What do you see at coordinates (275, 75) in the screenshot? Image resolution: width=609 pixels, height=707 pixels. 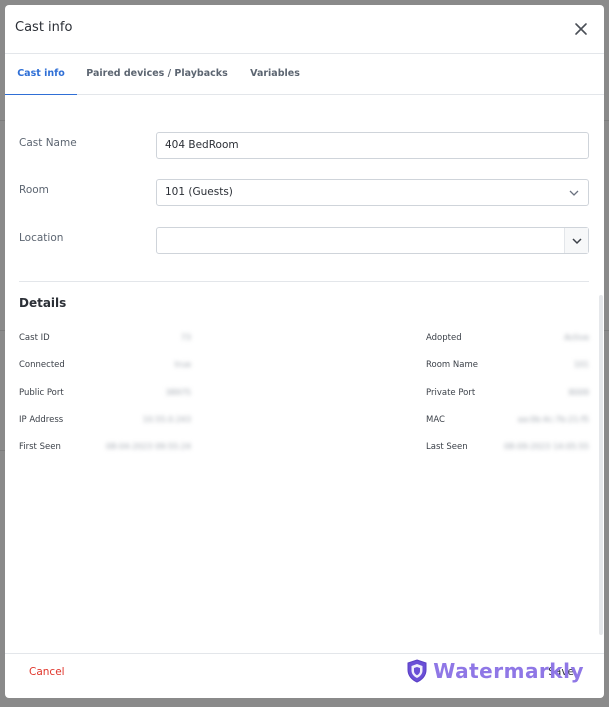 I see `tab-variables: Variables` at bounding box center [275, 75].